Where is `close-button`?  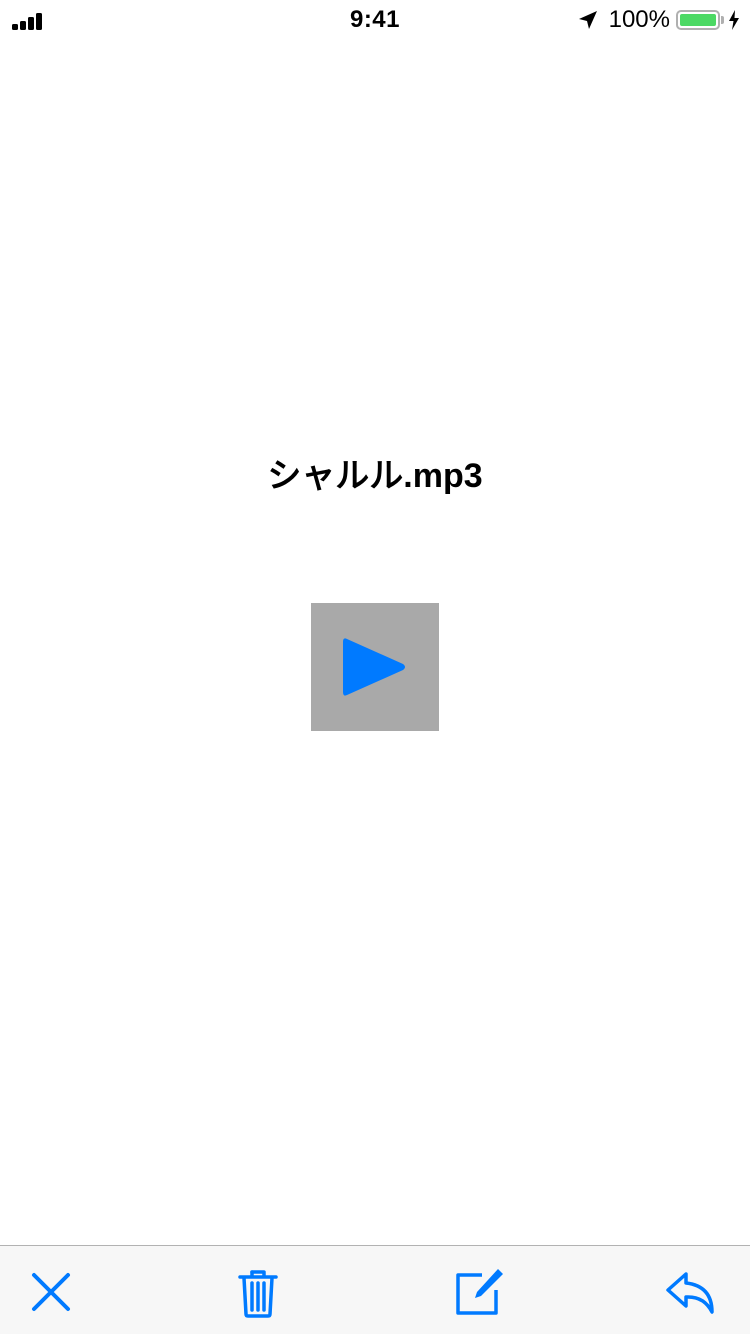 close-button is located at coordinates (51, 1292).